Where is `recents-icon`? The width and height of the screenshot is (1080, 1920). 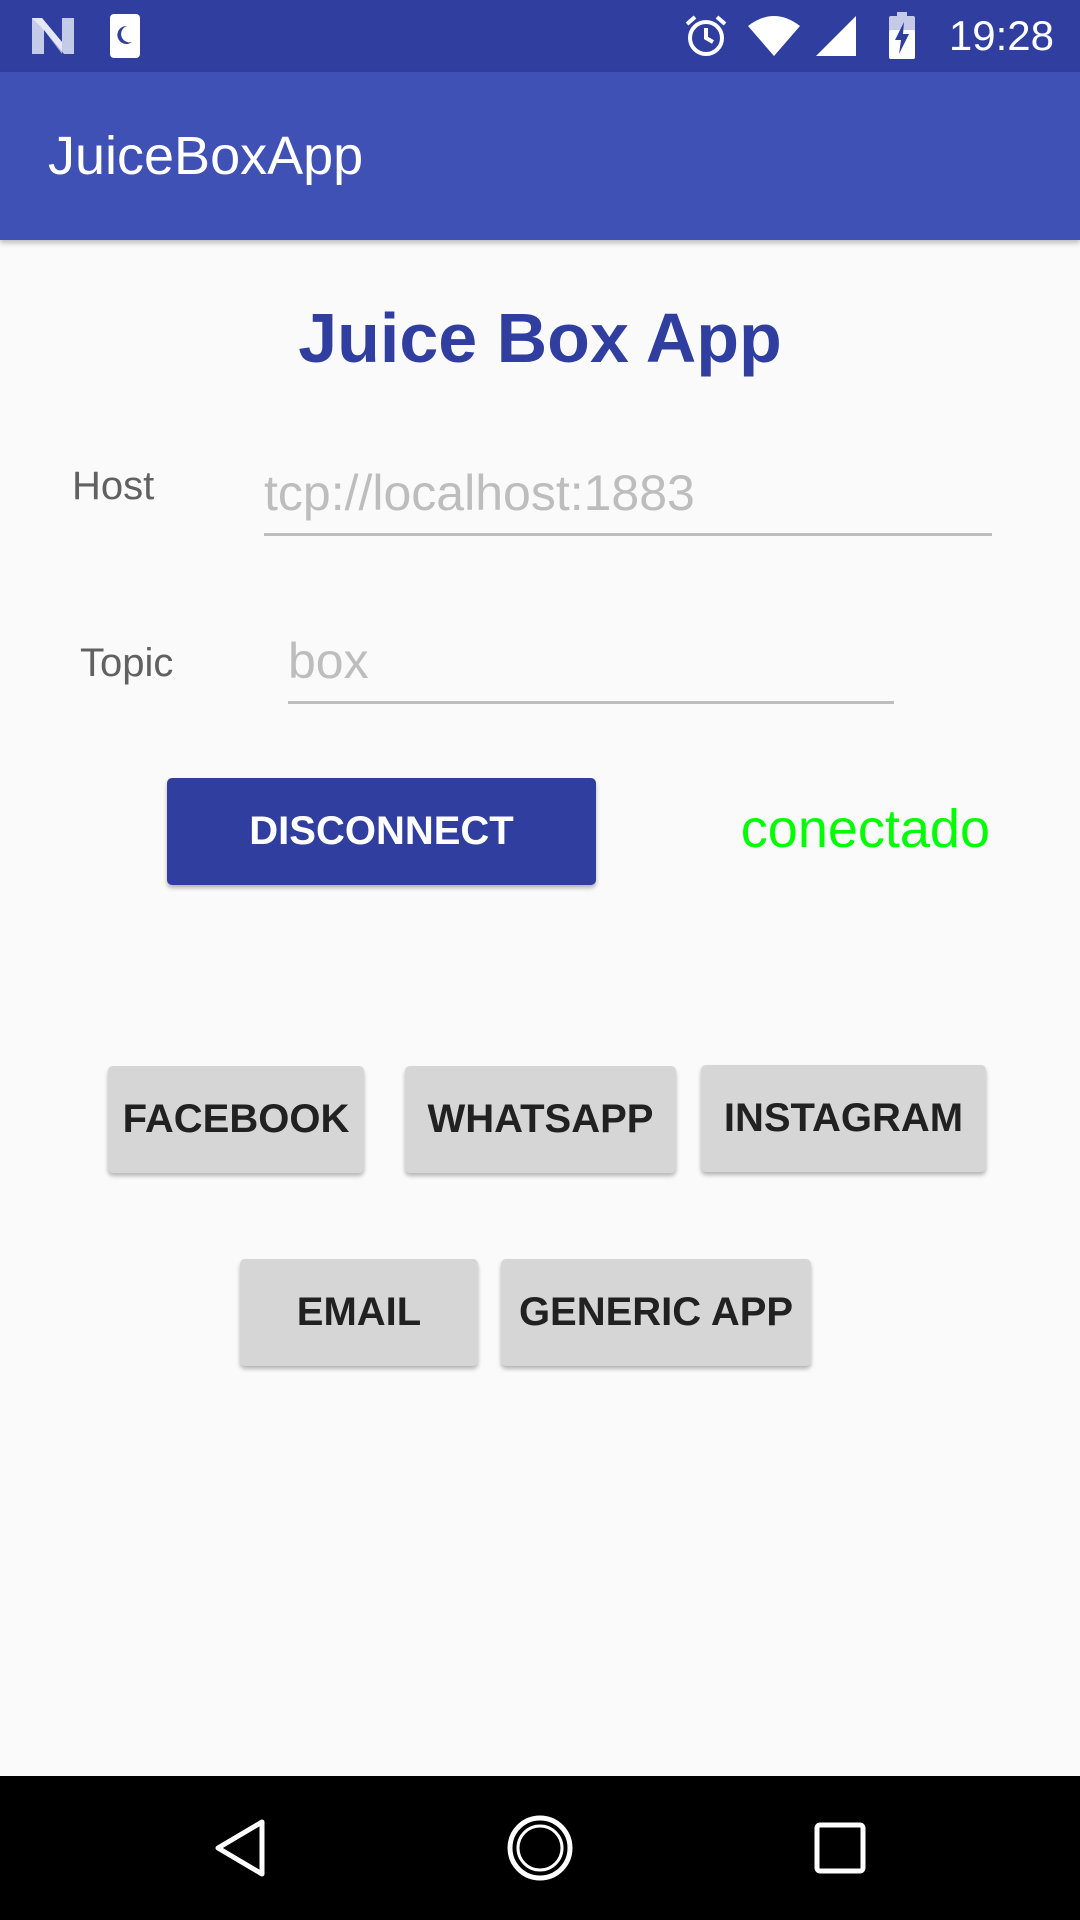
recents-icon is located at coordinates (840, 1848).